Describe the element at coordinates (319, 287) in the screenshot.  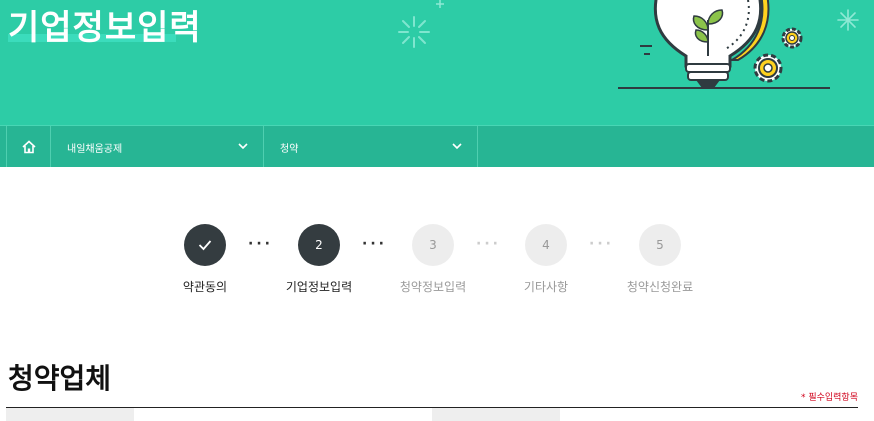
I see `step-label: 기업정보입력` at that location.